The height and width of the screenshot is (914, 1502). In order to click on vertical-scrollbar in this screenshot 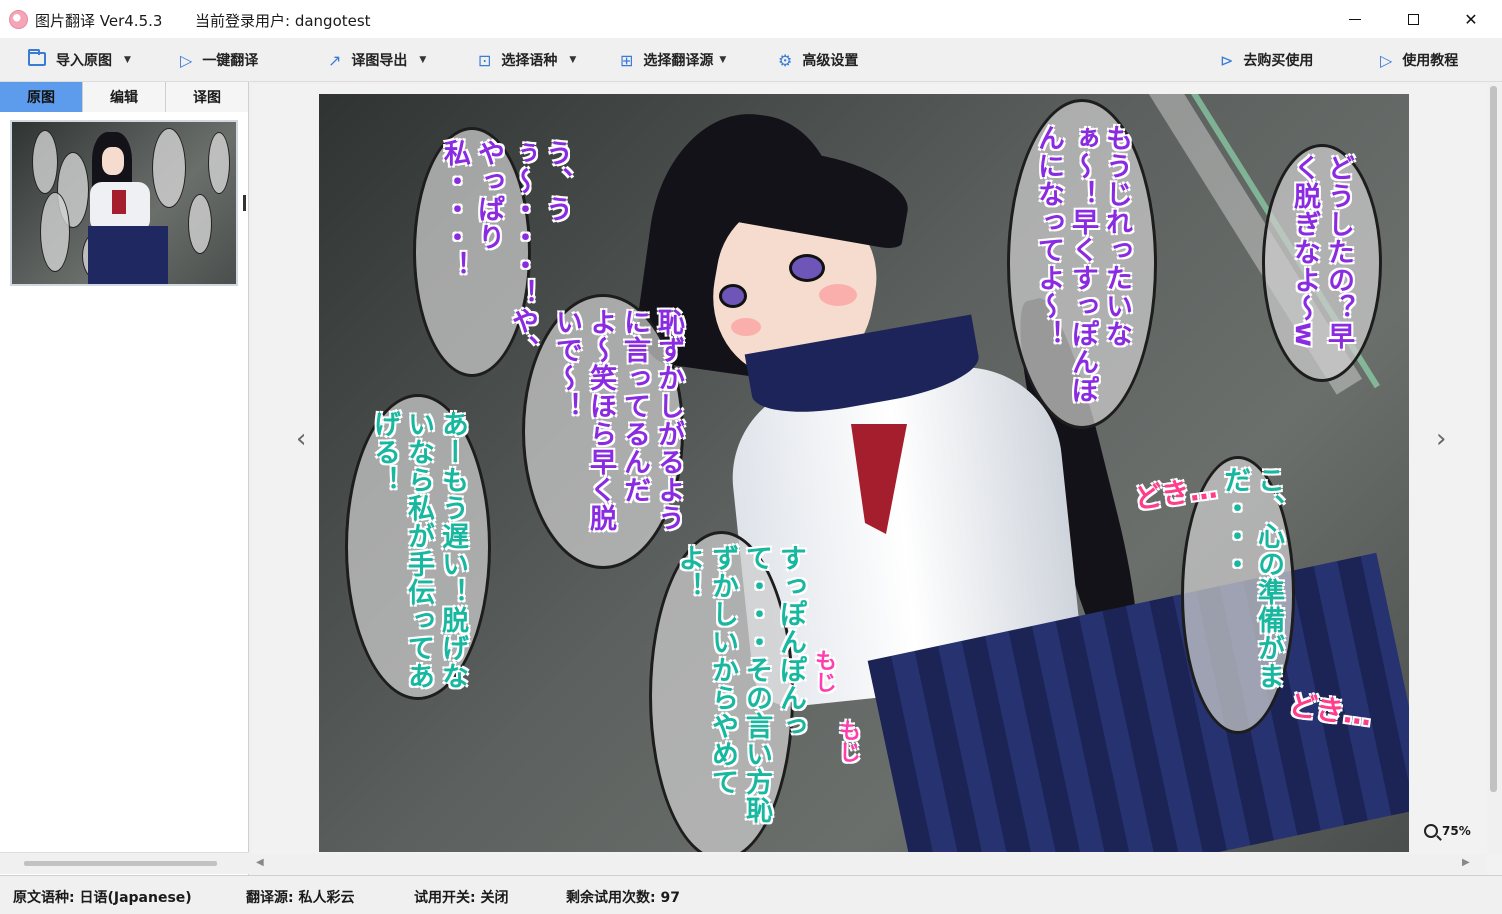, I will do `click(1494, 469)`.